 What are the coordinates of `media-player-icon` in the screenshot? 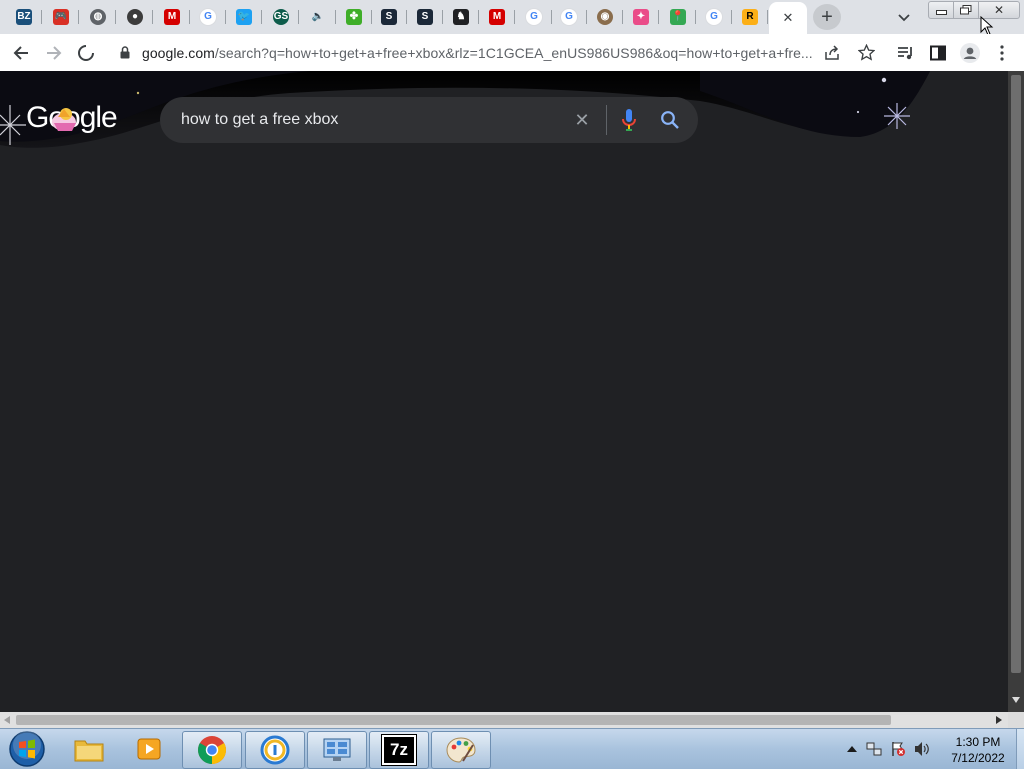 It's located at (149, 749).